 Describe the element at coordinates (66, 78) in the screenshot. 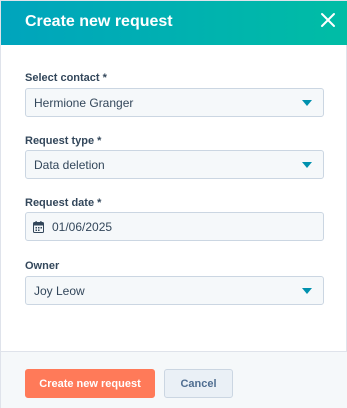

I see `select-contact-label: Select contact *` at that location.